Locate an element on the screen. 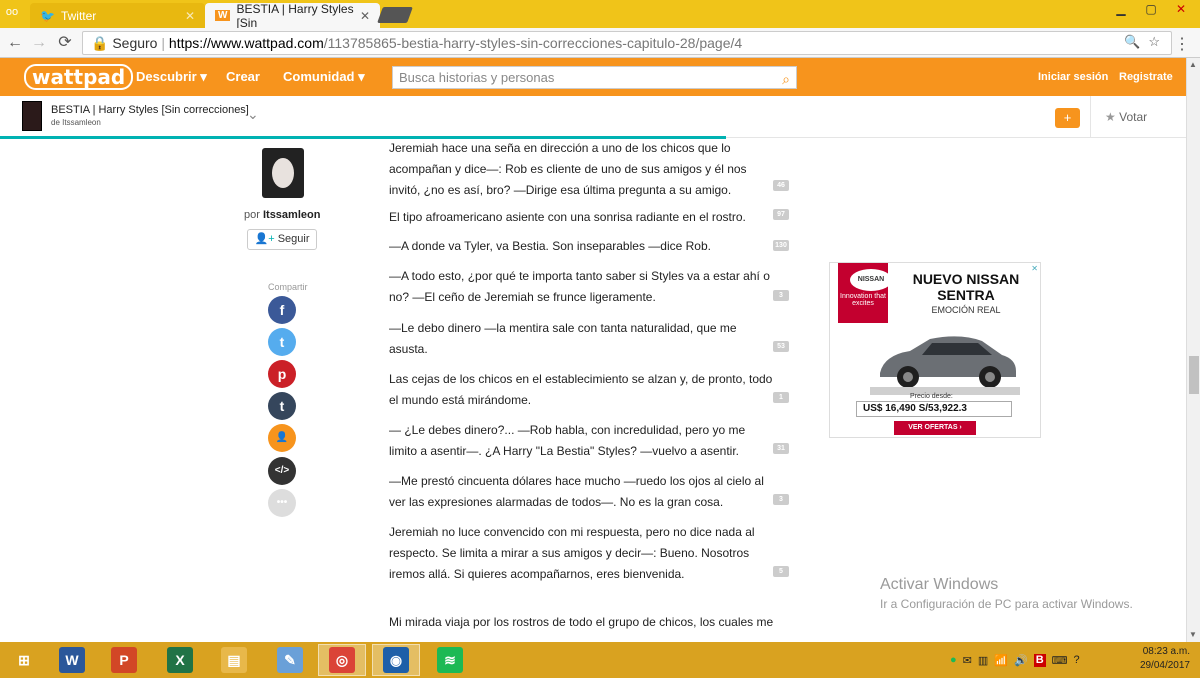 This screenshot has width=1200, height=678. author-avatar is located at coordinates (283, 173).